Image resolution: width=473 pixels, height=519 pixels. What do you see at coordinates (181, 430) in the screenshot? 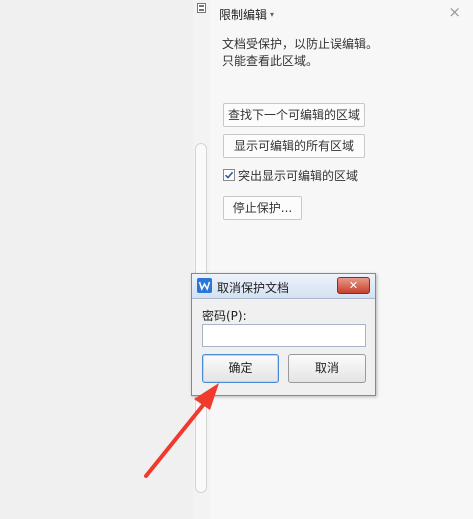
I see `annotation-arrow-icon` at bounding box center [181, 430].